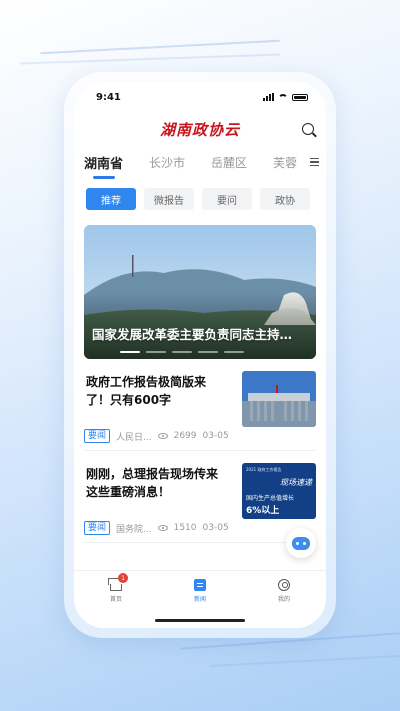  What do you see at coordinates (103, 166) in the screenshot?
I see `region-tab-hunan: 湖南省` at bounding box center [103, 166].